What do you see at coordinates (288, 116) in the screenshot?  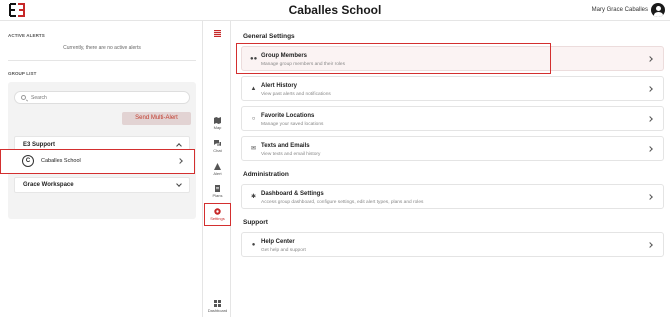 I see `card-title: Favorite Locations` at bounding box center [288, 116].